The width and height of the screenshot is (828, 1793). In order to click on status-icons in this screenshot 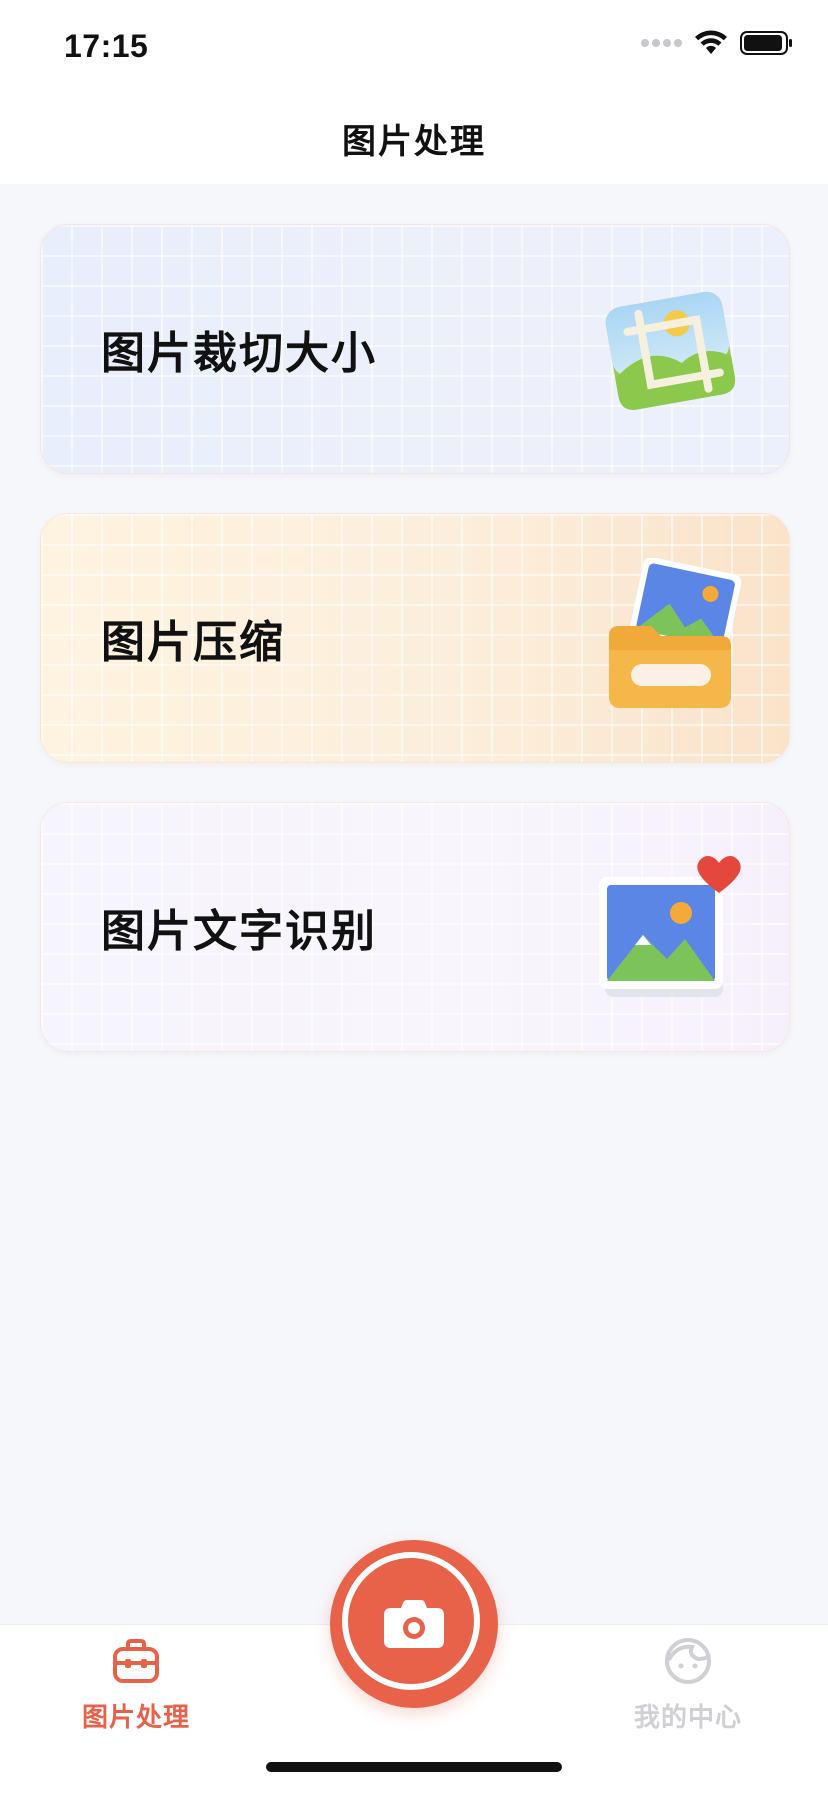, I will do `click(717, 43)`.